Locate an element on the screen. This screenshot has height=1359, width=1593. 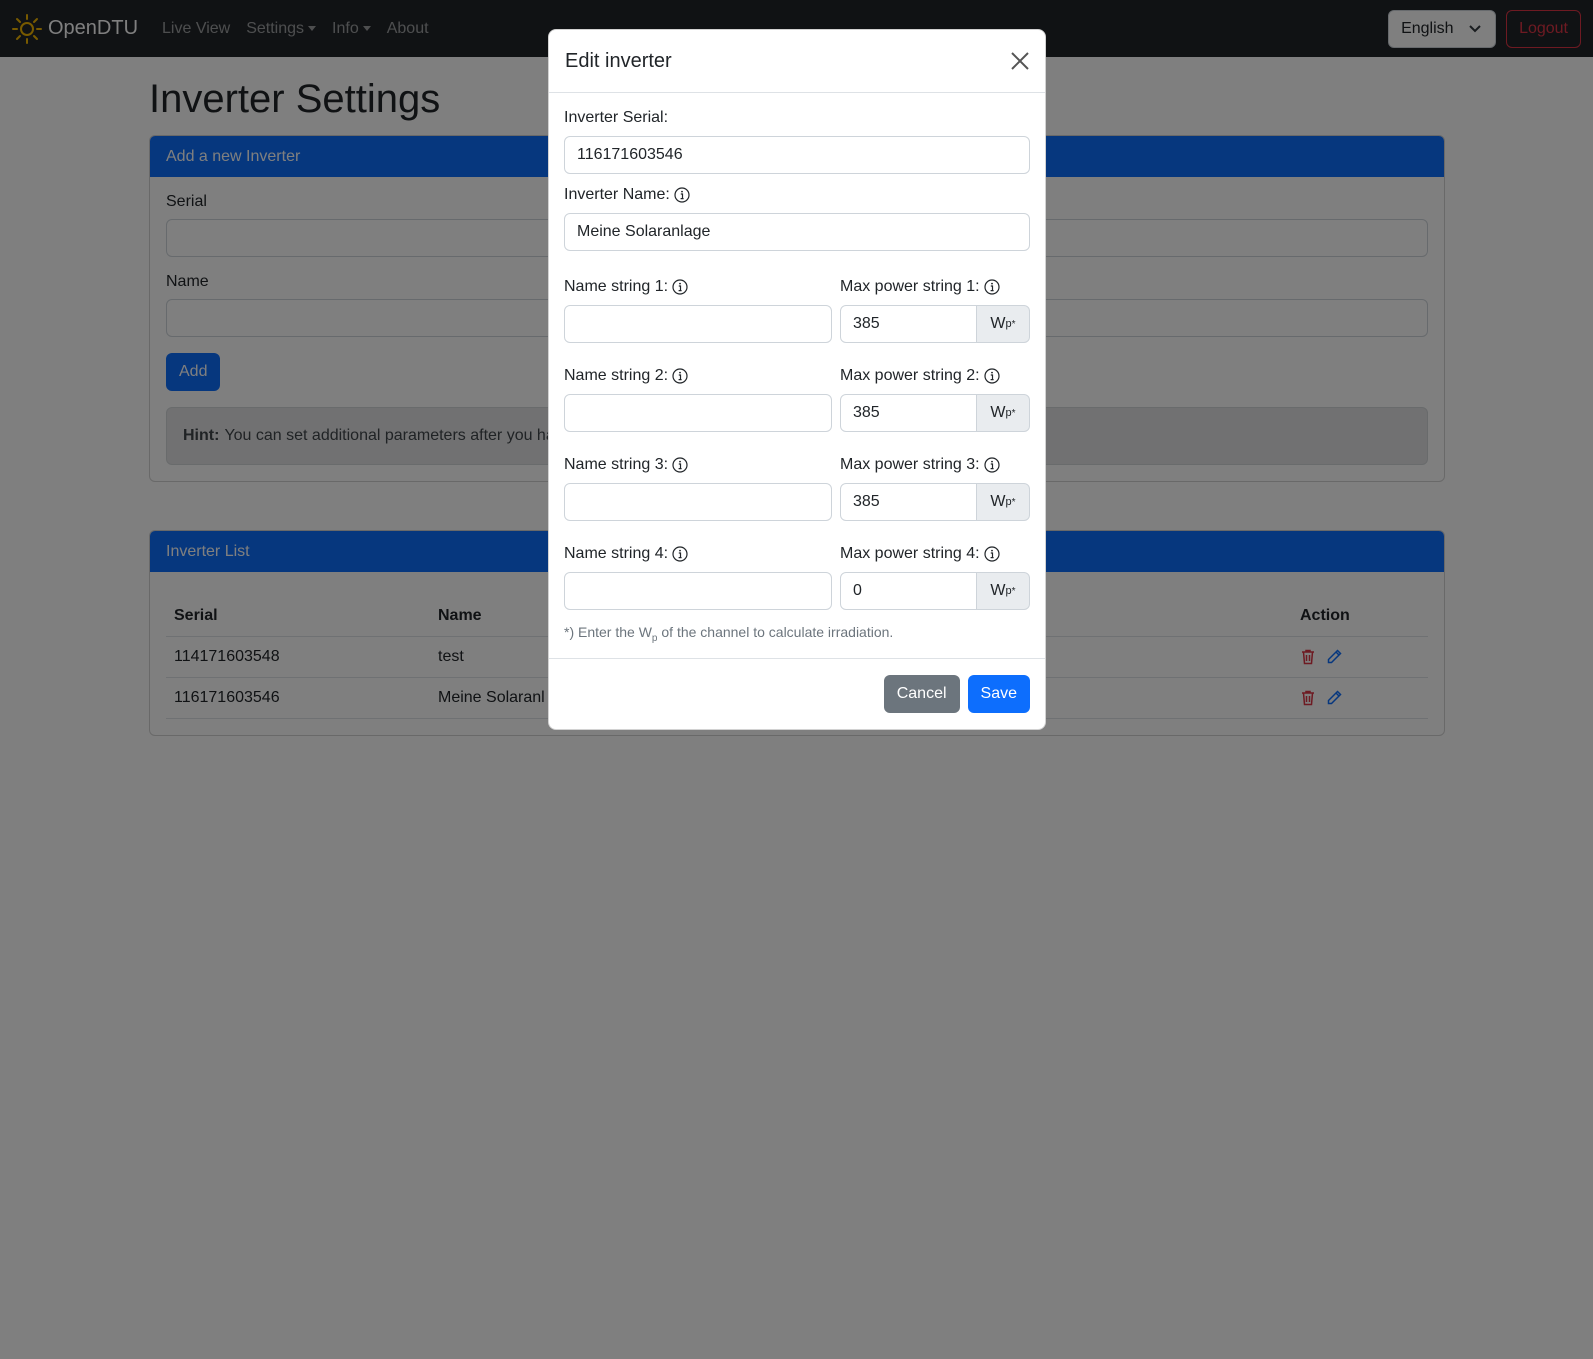
modal-footer: Cancel Save is located at coordinates (797, 693).